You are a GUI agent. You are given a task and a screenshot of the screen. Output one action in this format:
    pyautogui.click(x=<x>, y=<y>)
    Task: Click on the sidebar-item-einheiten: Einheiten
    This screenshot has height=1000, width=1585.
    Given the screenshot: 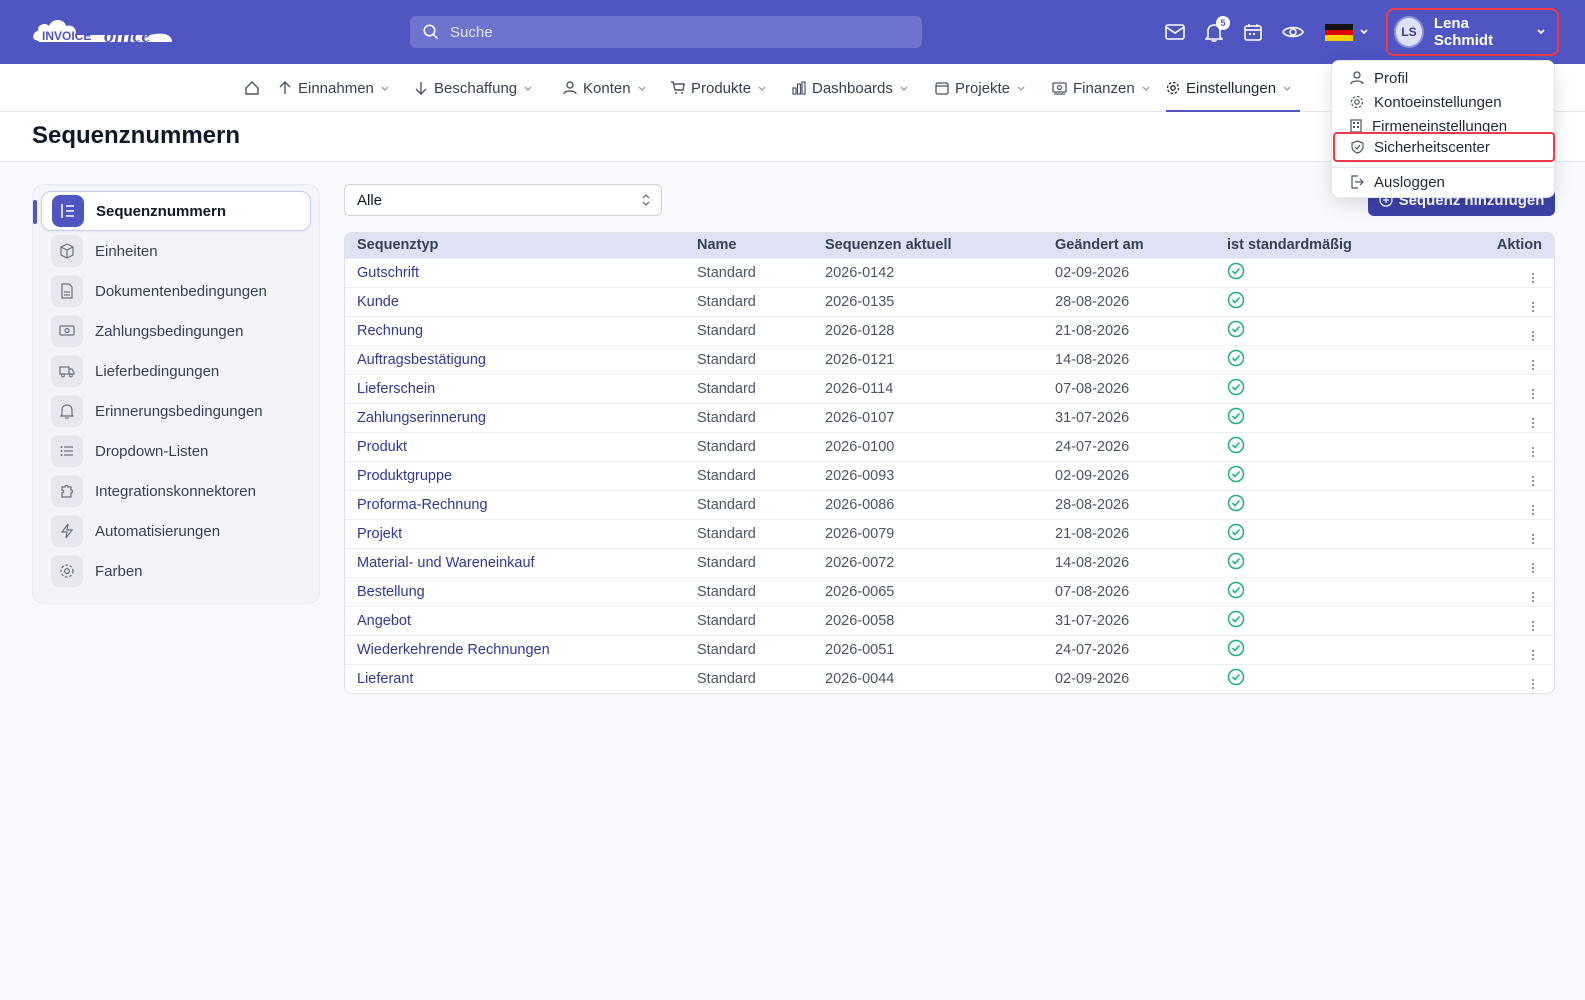 What is the action you would take?
    pyautogui.click(x=176, y=251)
    